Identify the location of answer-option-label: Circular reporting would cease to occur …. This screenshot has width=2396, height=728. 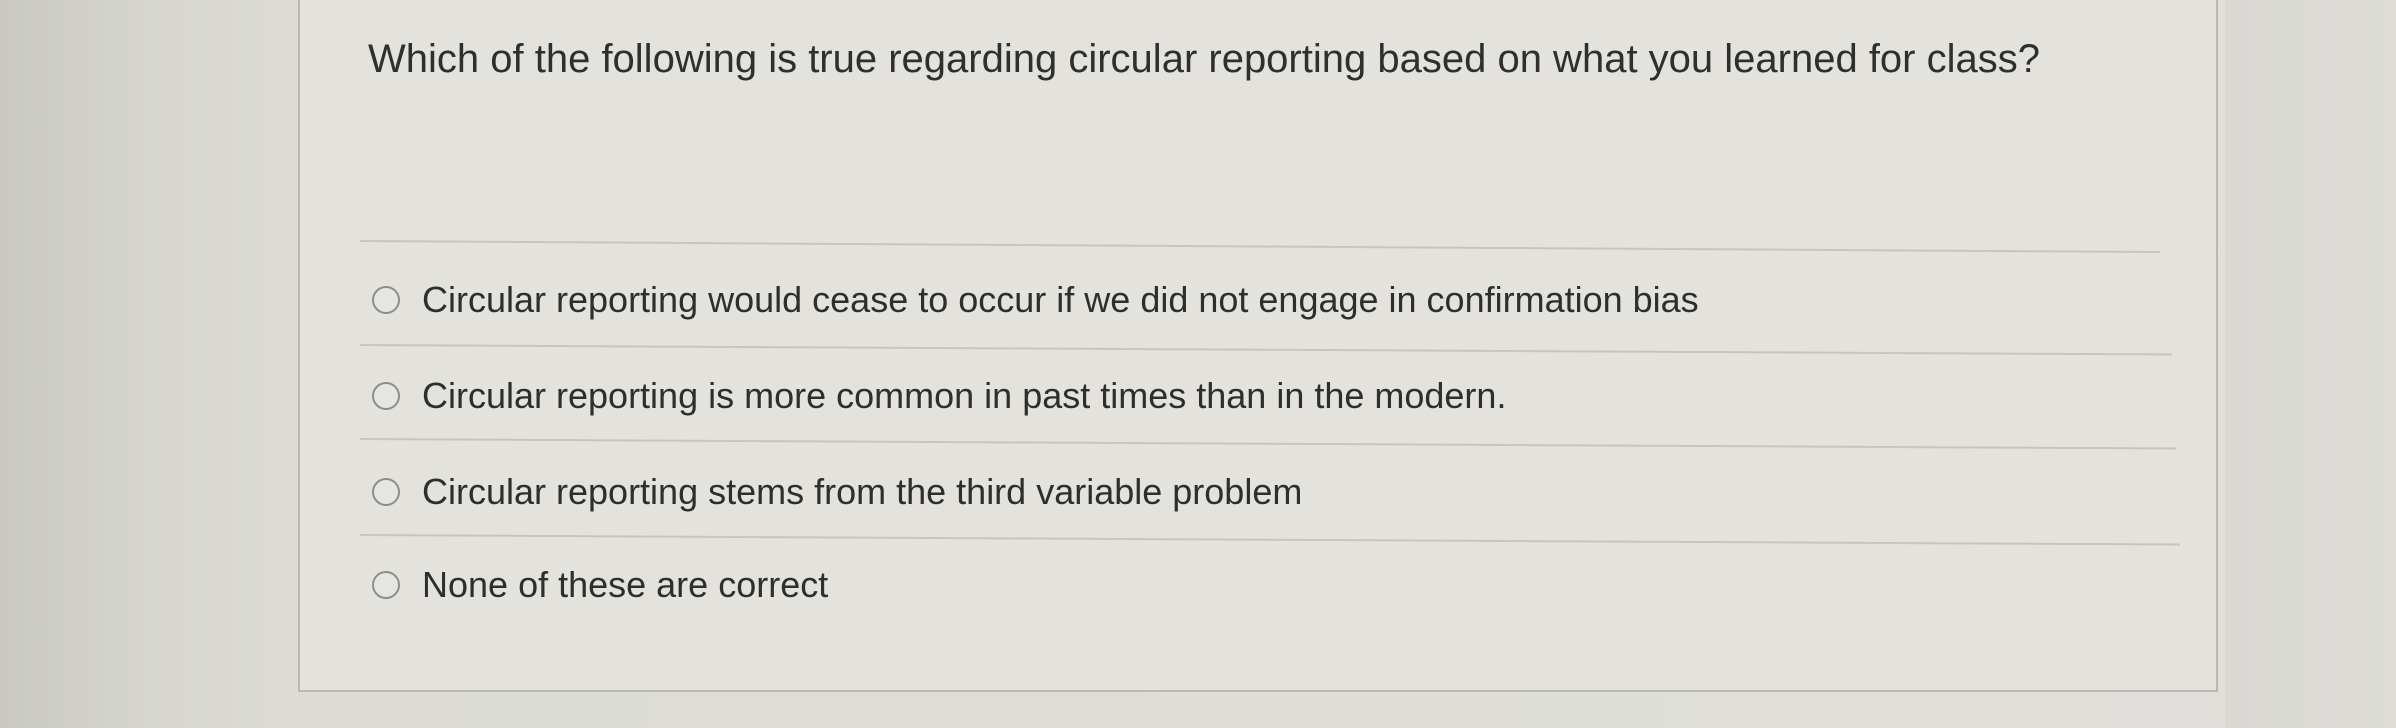
(1060, 299).